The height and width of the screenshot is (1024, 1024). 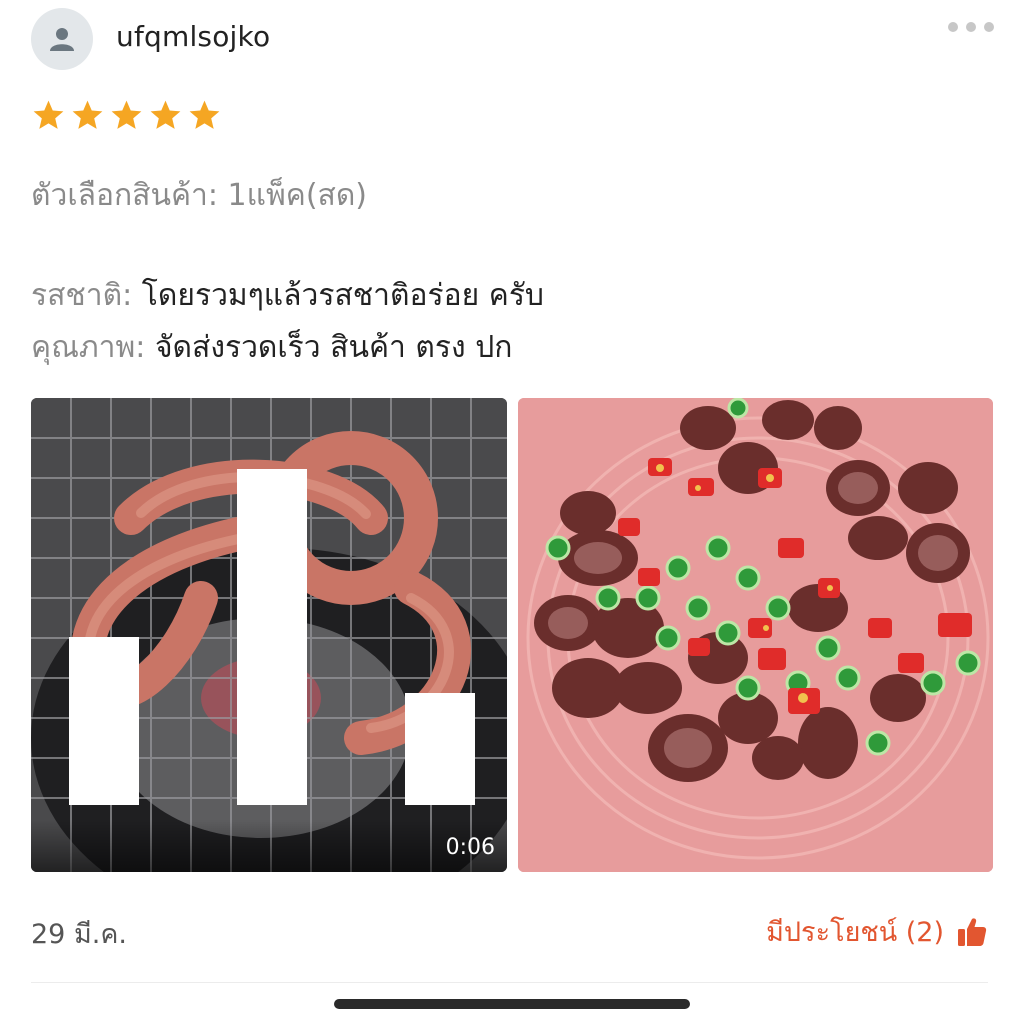 I want to click on helpful-button: มีประโยชน์ (2), so click(x=877, y=931).